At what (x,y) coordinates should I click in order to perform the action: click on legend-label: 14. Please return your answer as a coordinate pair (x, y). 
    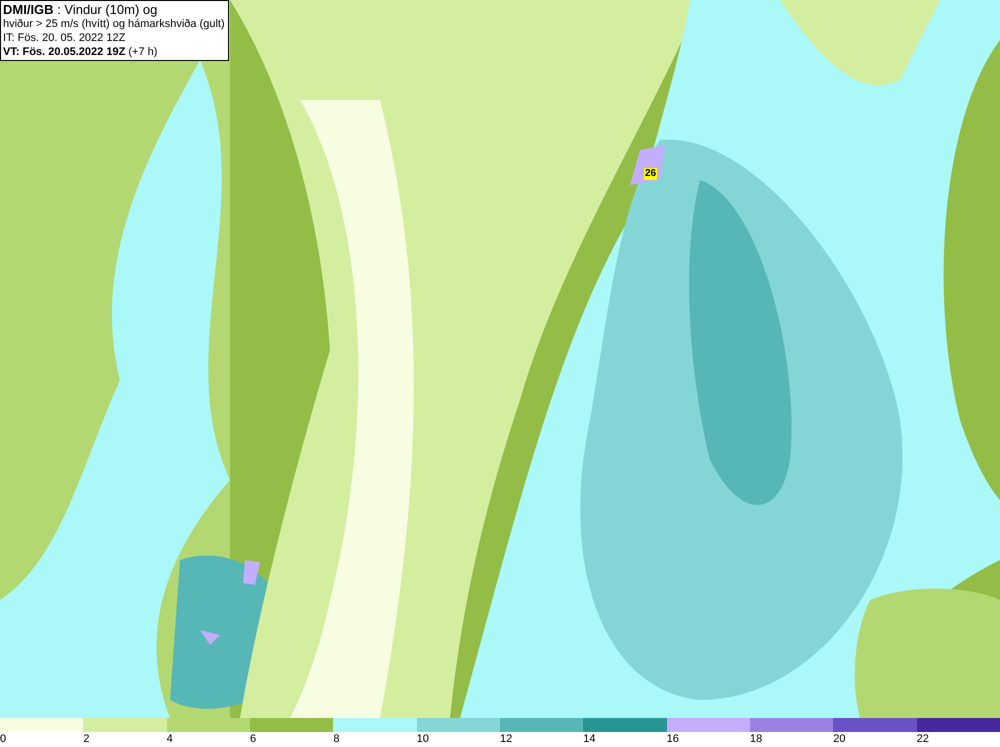
    Looking at the image, I should click on (589, 739).